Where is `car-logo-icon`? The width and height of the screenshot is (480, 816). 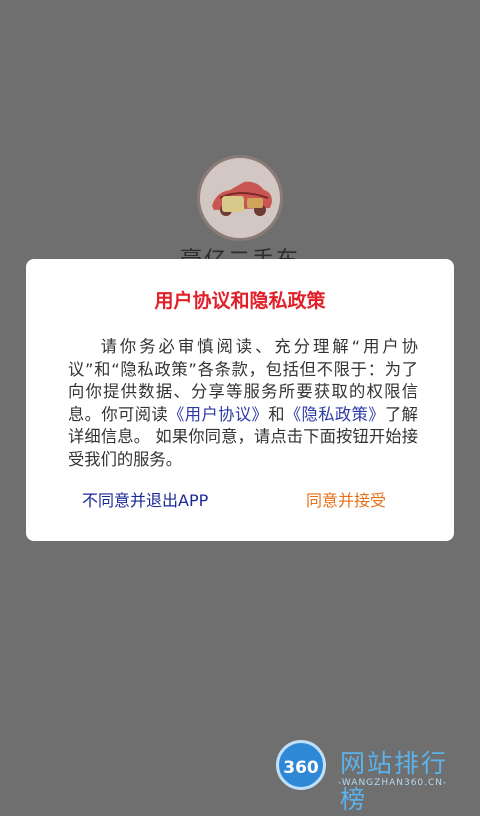 car-logo-icon is located at coordinates (242, 198).